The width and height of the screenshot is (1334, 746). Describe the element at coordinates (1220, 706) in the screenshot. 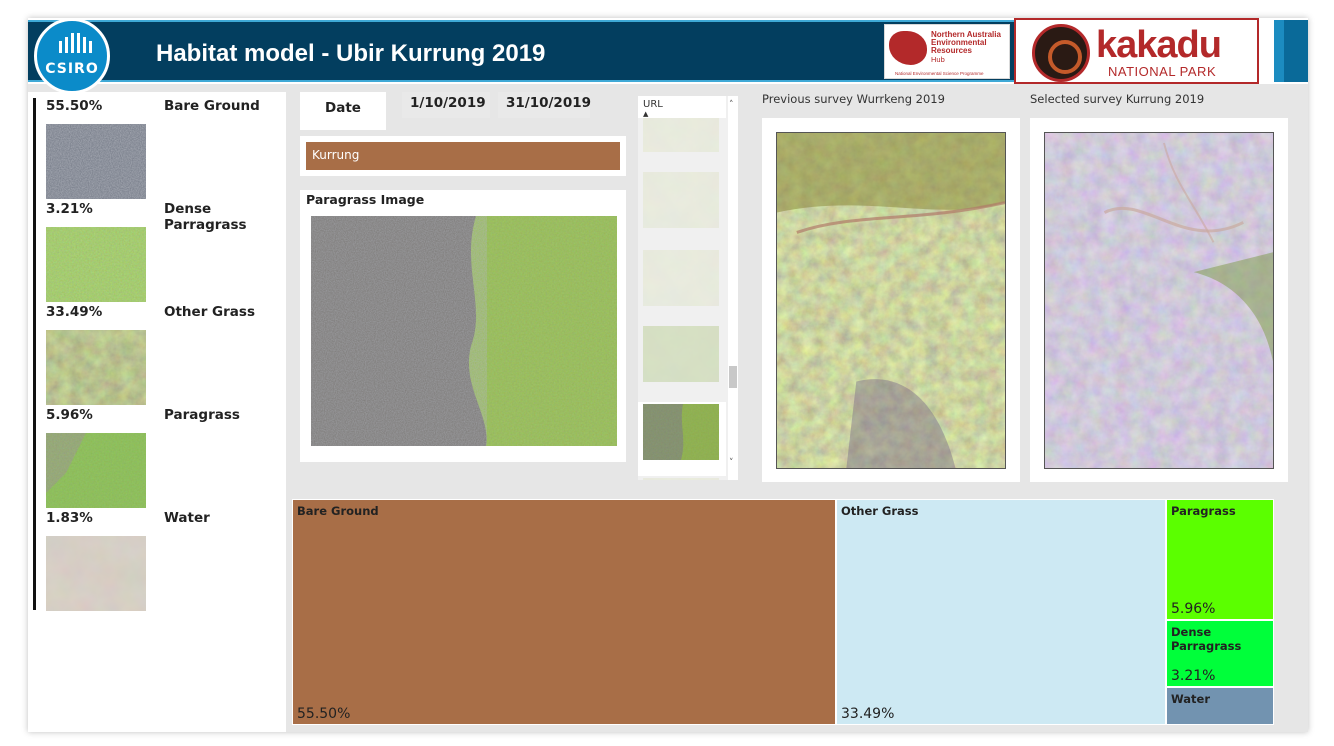

I see `treemap-cell-water: Water` at that location.